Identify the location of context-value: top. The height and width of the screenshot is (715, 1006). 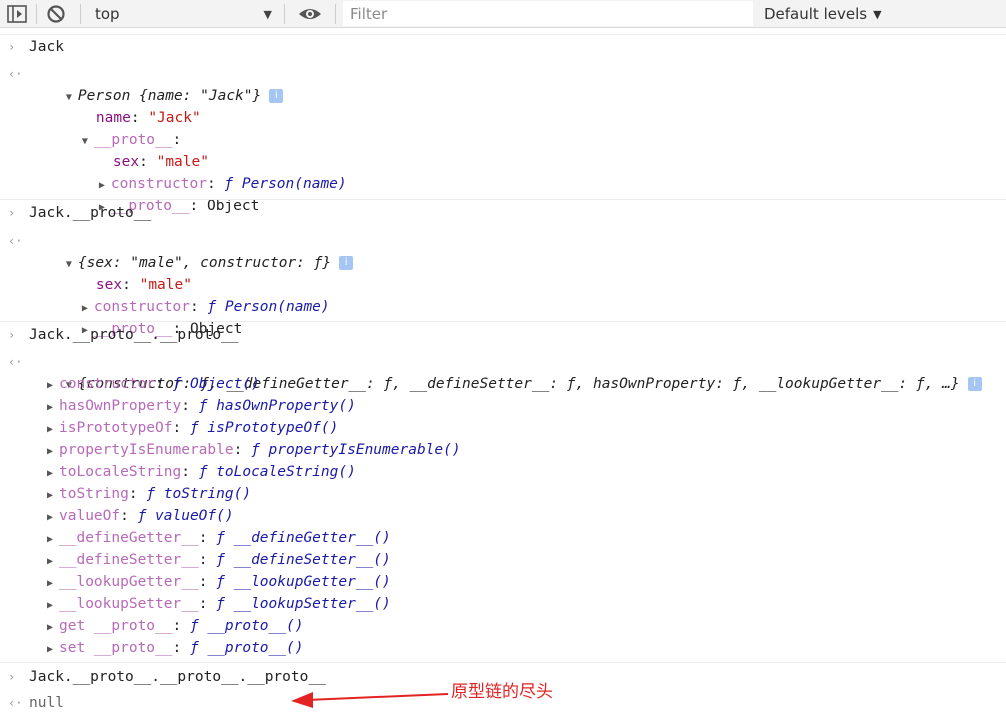
(107, 14).